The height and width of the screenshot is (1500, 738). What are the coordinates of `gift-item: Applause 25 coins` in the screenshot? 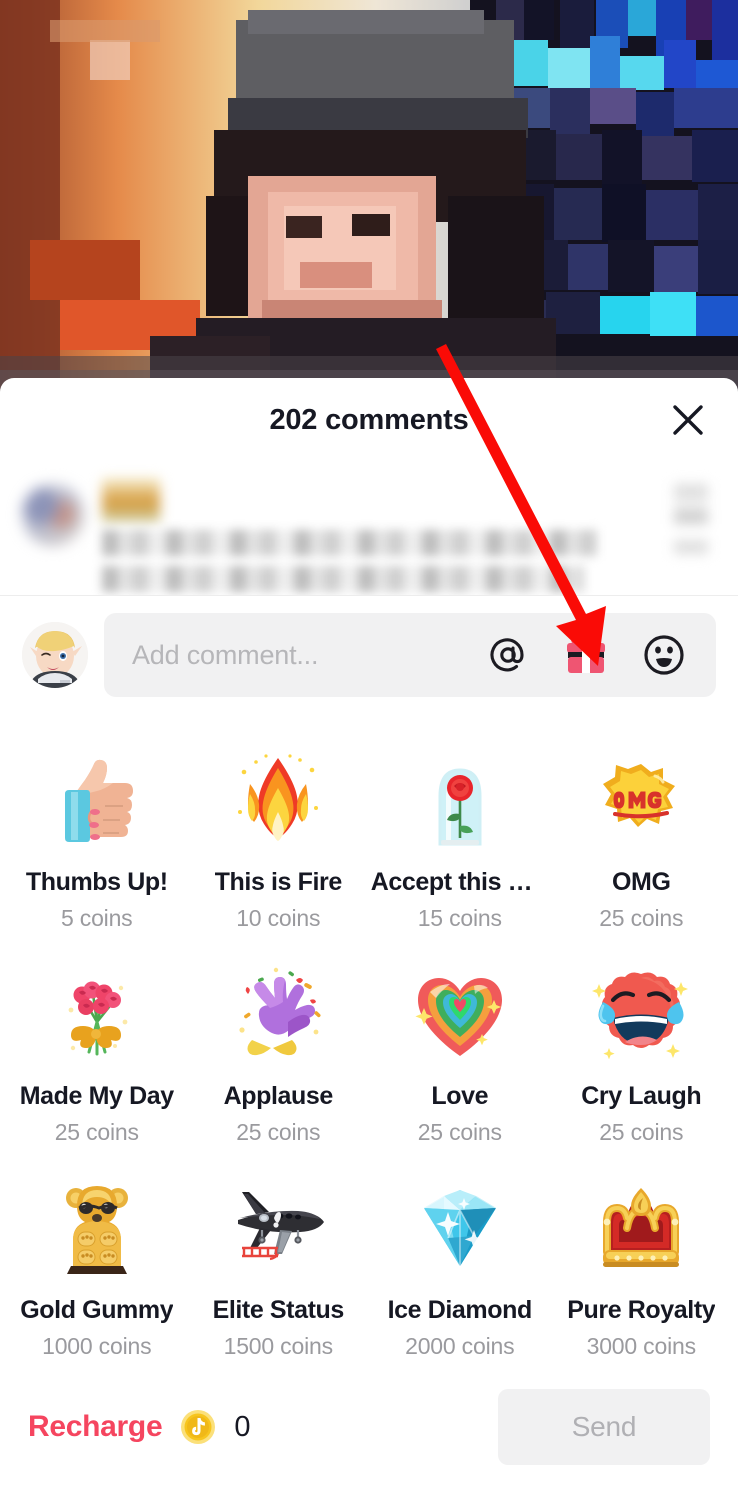 It's located at (279, 1049).